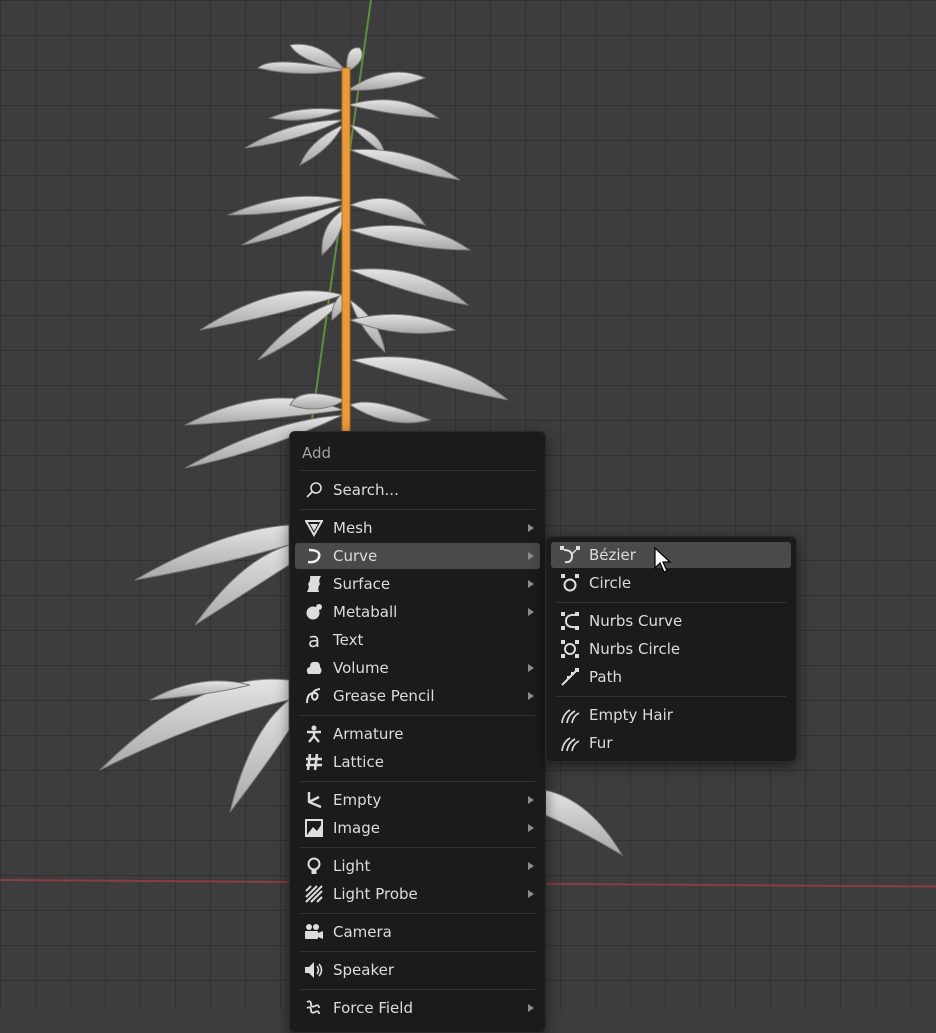 This screenshot has width=936, height=1033. I want to click on menu-item-curve: Curve, so click(417, 556).